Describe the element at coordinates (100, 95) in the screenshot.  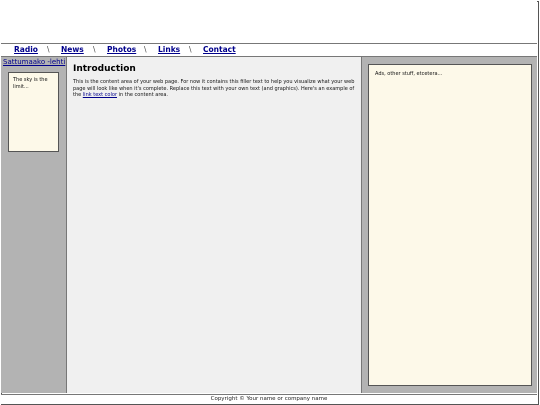
I see `content-inline-link: link text color` at that location.